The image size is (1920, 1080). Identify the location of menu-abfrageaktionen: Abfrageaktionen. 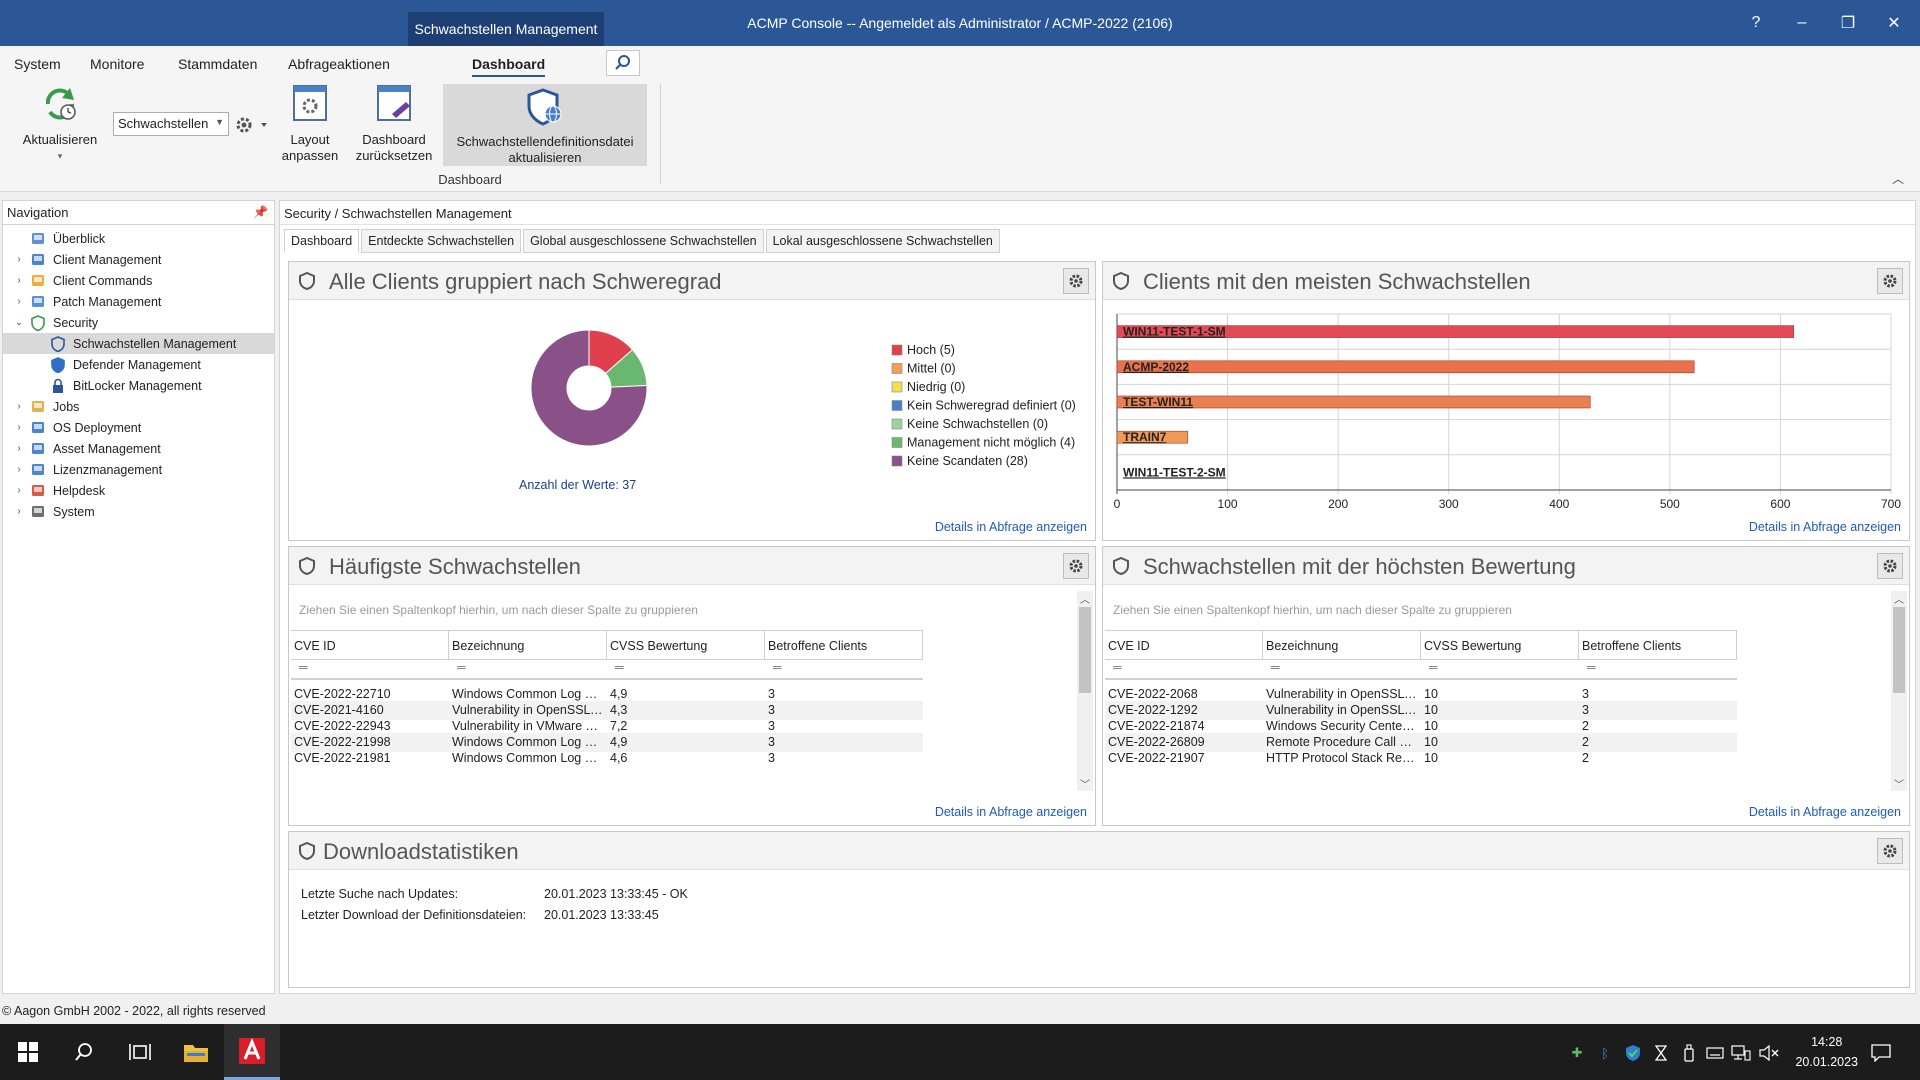
(339, 64).